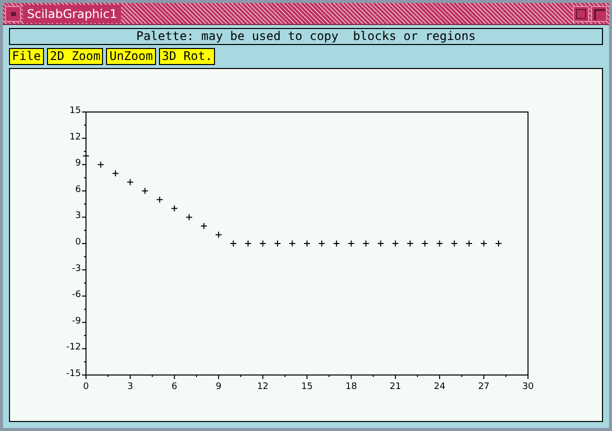  I want to click on toolbar-button: File, so click(26, 56).